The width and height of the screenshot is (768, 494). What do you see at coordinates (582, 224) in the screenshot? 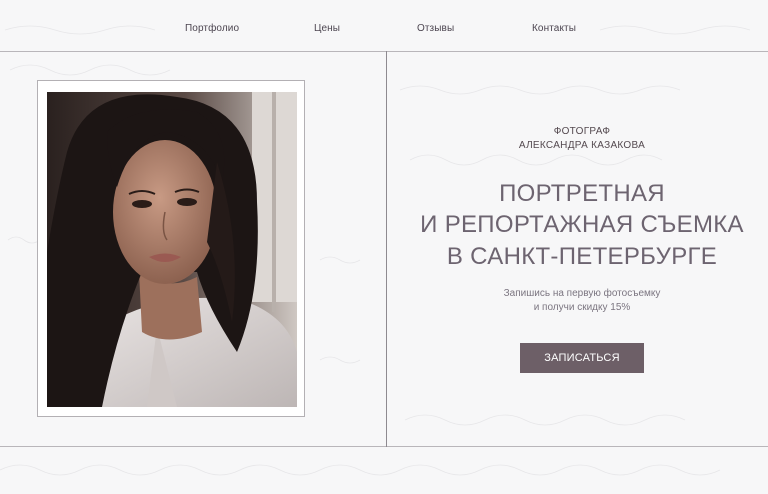
I see `headline-line-2: И РЕПОРТАЖНАЯ СЪЕМКА` at bounding box center [582, 224].